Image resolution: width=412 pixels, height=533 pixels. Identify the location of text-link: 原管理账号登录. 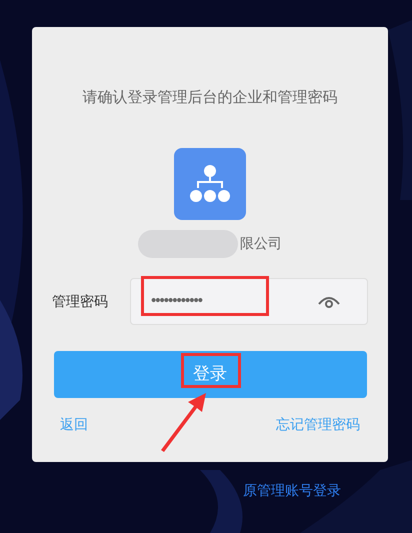
(292, 490).